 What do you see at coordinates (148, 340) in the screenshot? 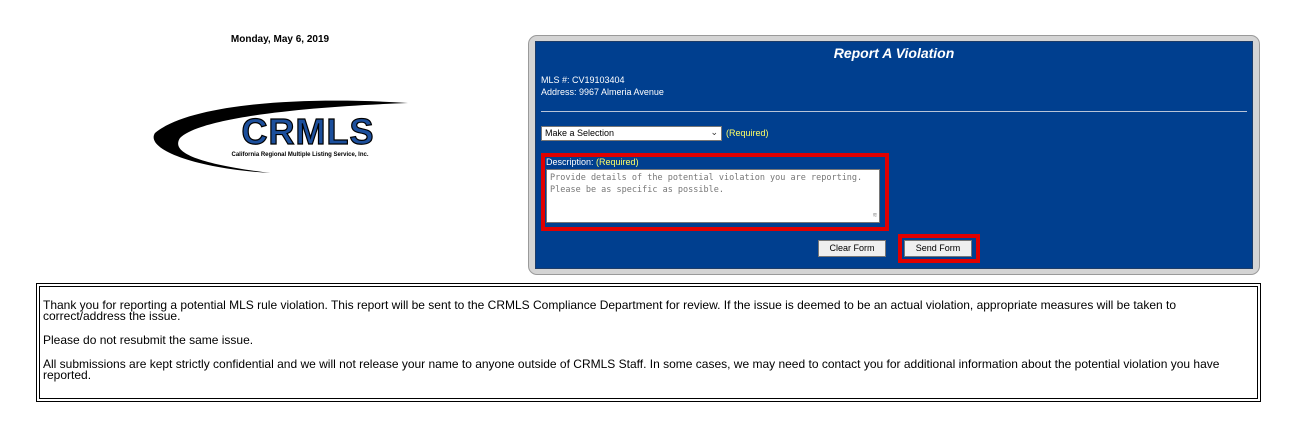
I see `notice-paragraph: Please do not resubmit the same issue.` at bounding box center [148, 340].